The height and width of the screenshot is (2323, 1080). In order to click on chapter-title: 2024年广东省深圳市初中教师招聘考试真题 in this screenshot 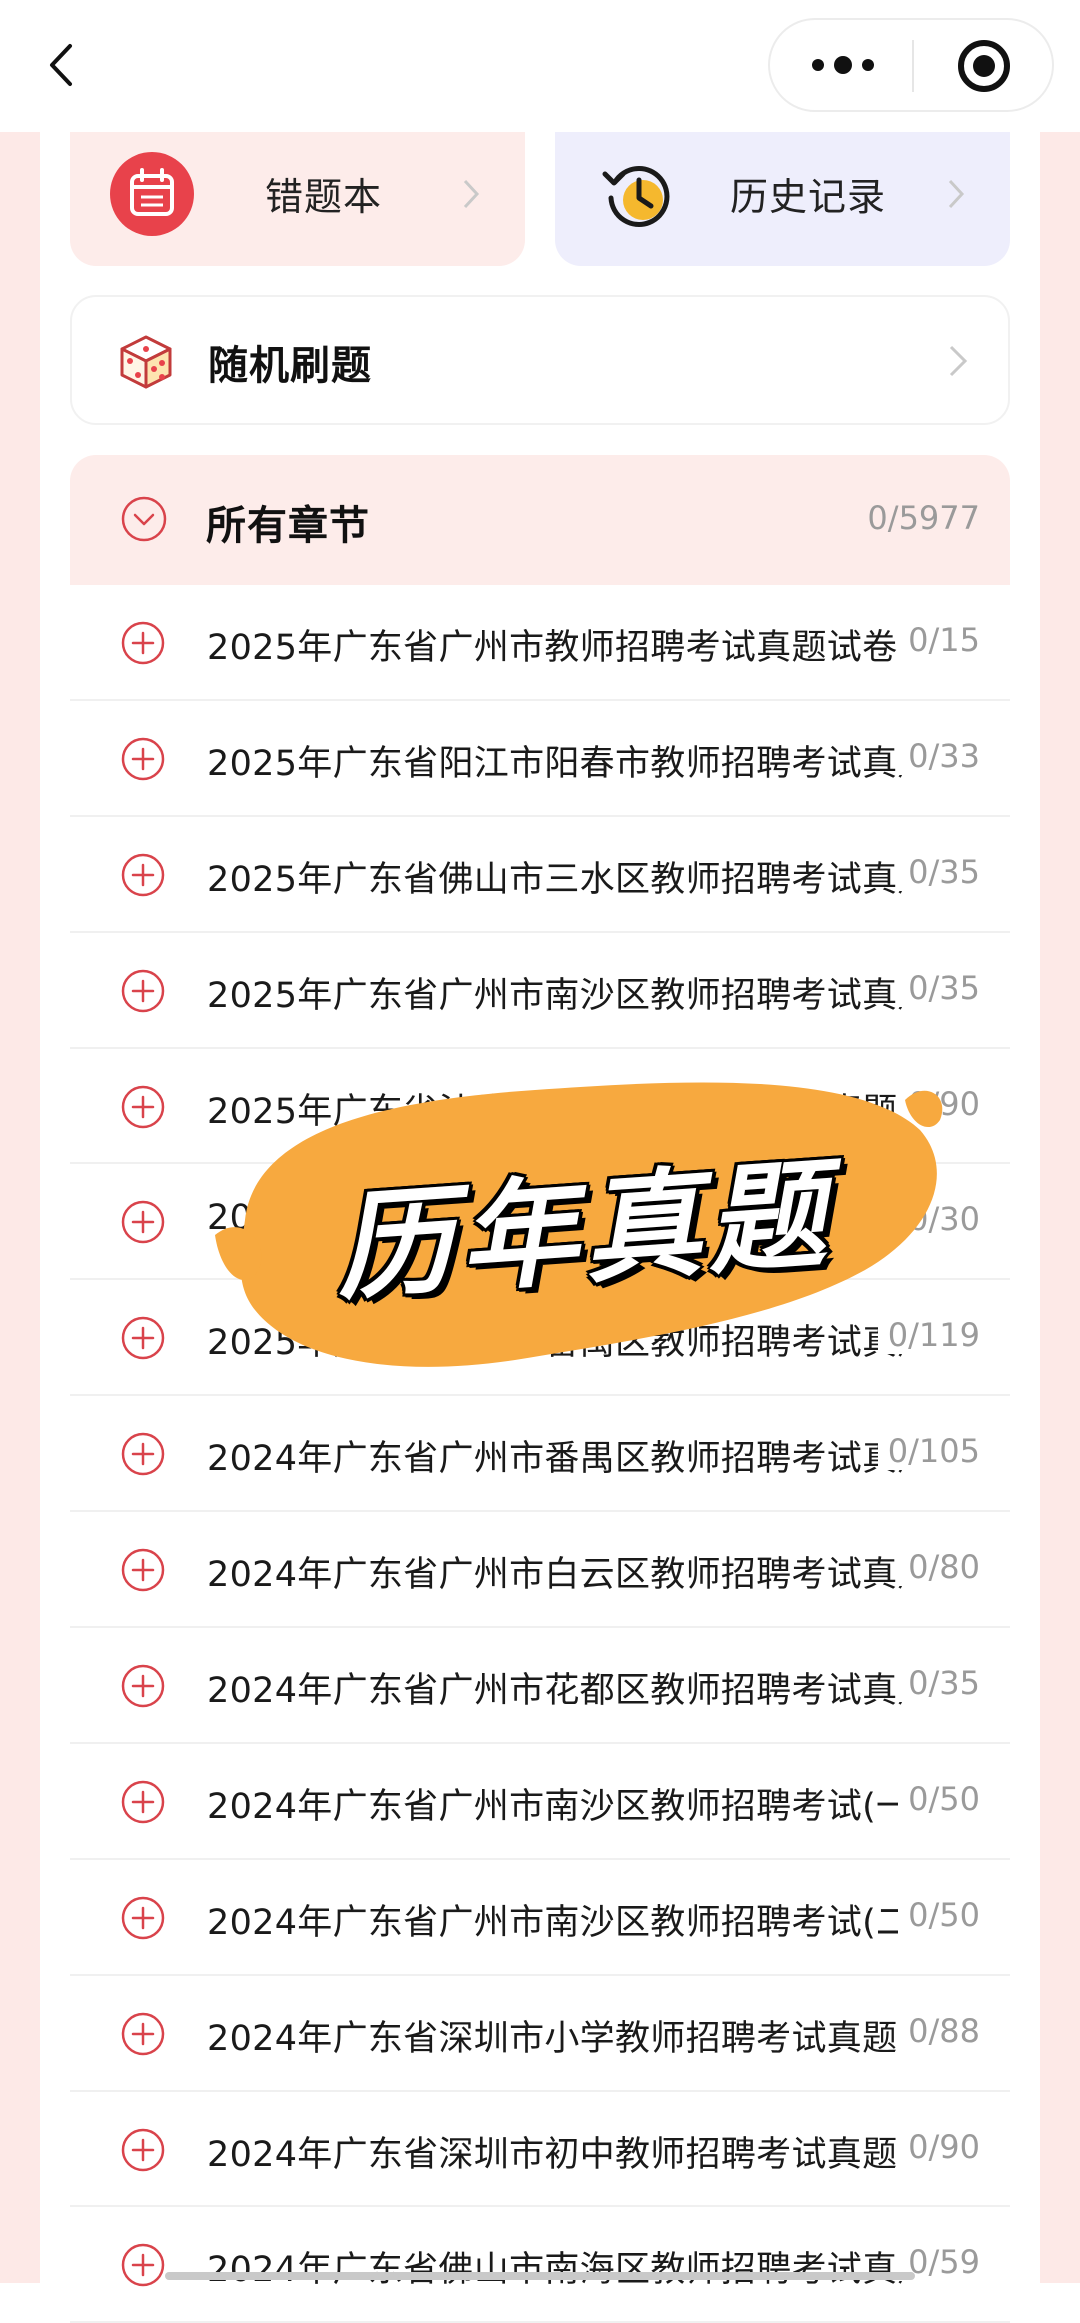, I will do `click(552, 2154)`.